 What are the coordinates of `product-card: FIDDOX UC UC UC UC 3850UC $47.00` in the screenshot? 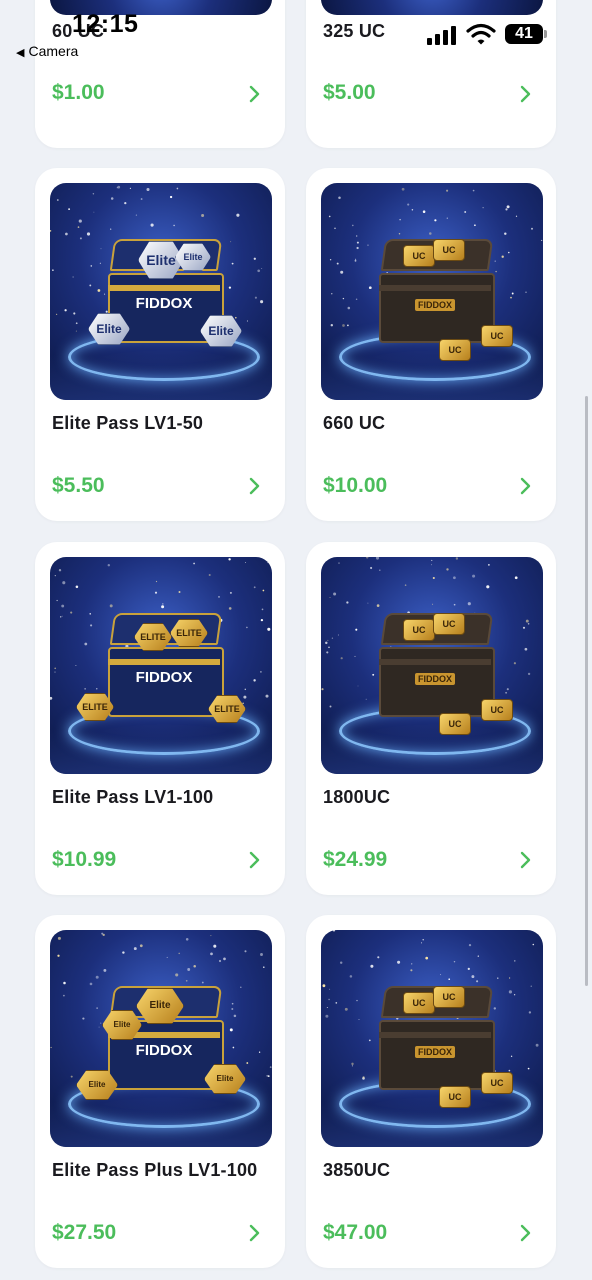 It's located at (431, 1091).